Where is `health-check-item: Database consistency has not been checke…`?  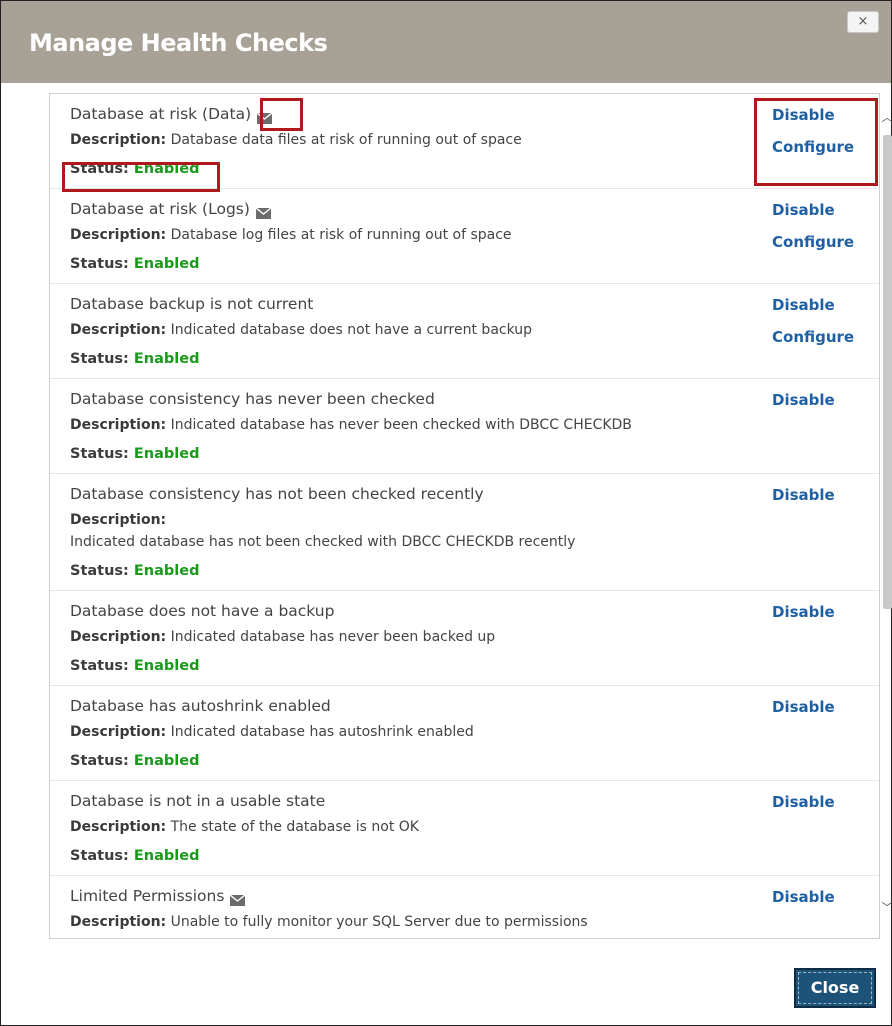 health-check-item: Database consistency has not been checke… is located at coordinates (464, 532).